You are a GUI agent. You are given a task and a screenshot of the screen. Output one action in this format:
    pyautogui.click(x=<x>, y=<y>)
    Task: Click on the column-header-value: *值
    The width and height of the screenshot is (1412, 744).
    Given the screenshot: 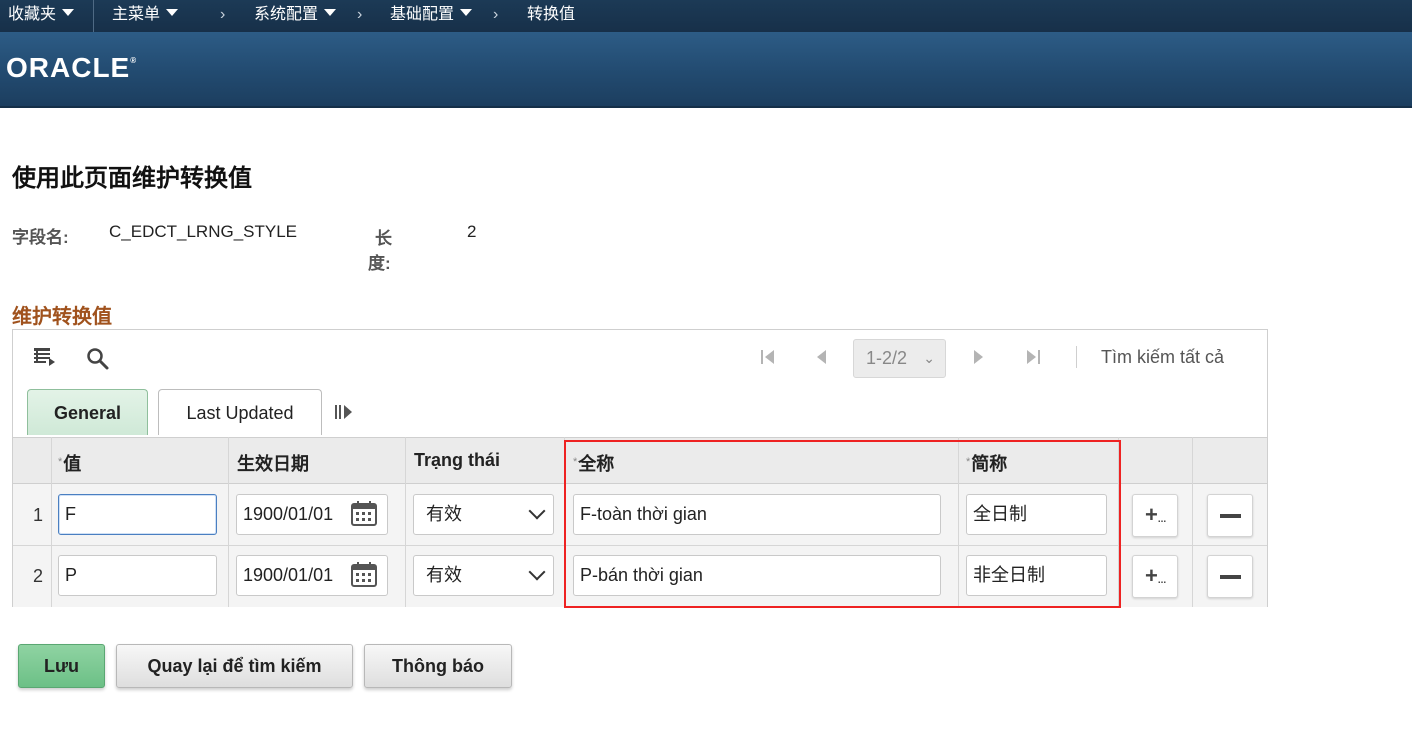 What is the action you would take?
    pyautogui.click(x=69, y=463)
    